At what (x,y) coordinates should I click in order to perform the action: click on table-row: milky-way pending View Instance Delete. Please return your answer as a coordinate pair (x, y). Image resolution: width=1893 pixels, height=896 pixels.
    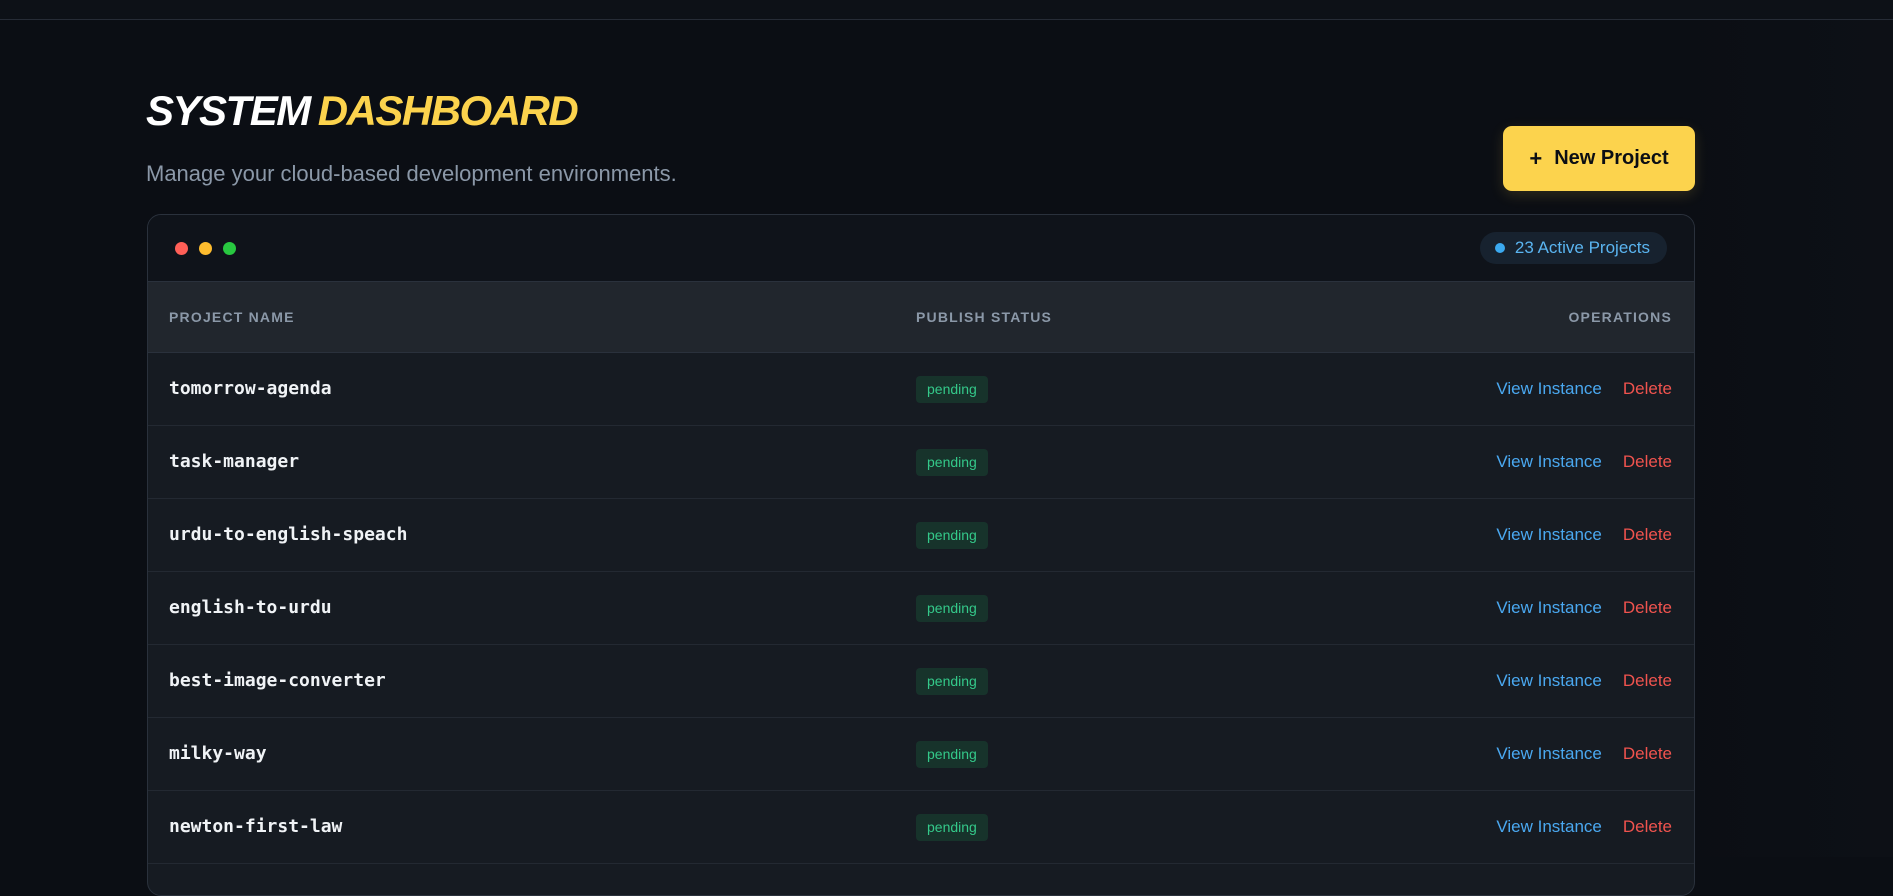
    Looking at the image, I should click on (921, 754).